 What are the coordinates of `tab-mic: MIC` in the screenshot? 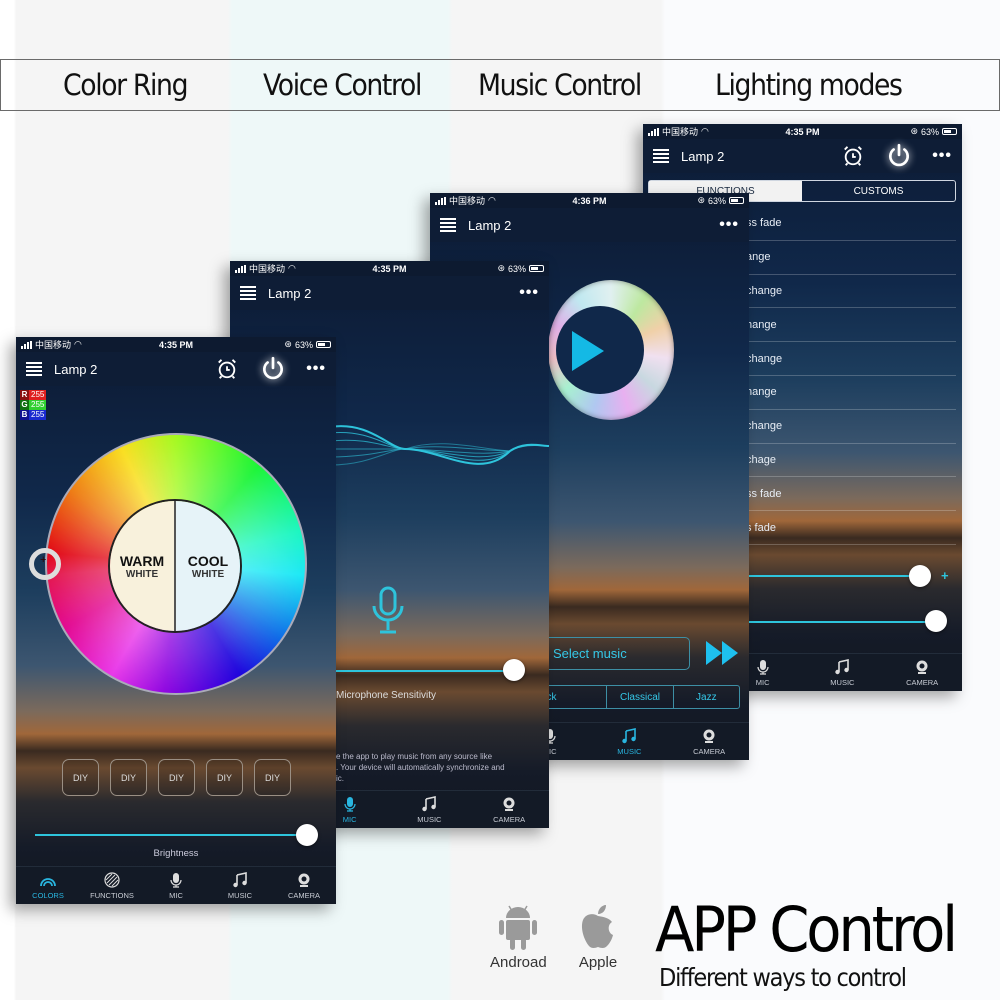 It's located at (176, 886).